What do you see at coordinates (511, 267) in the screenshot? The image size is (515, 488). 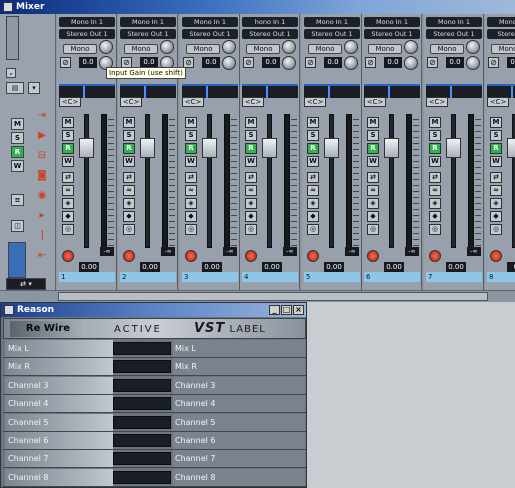 I see `volume-readout: 0.` at bounding box center [511, 267].